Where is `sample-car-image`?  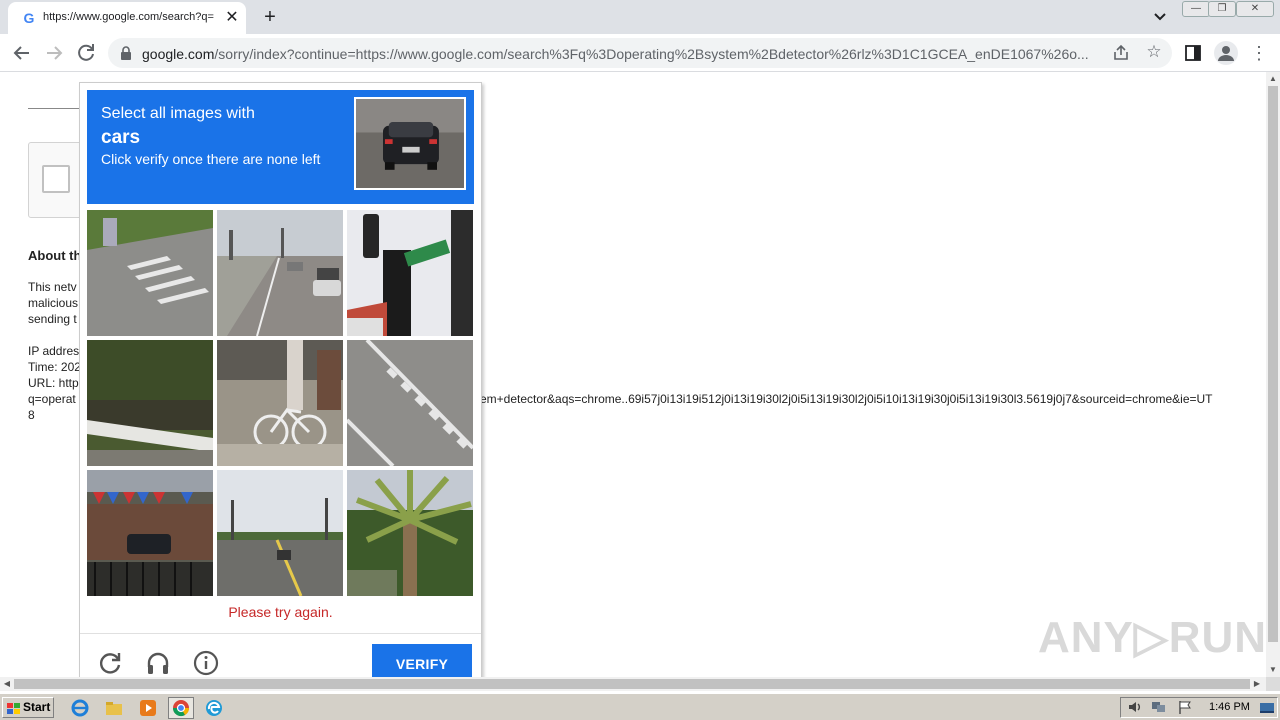 sample-car-image is located at coordinates (410, 143).